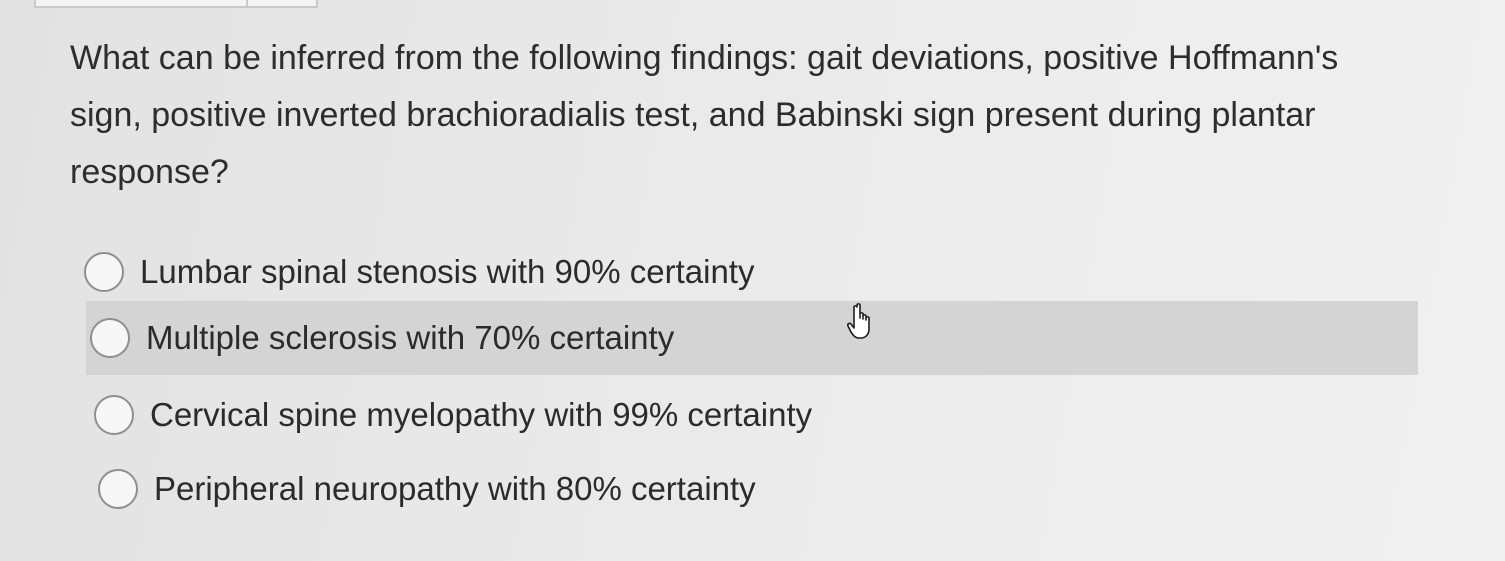  Describe the element at coordinates (858, 321) in the screenshot. I see `hand-pointer-icon` at that location.